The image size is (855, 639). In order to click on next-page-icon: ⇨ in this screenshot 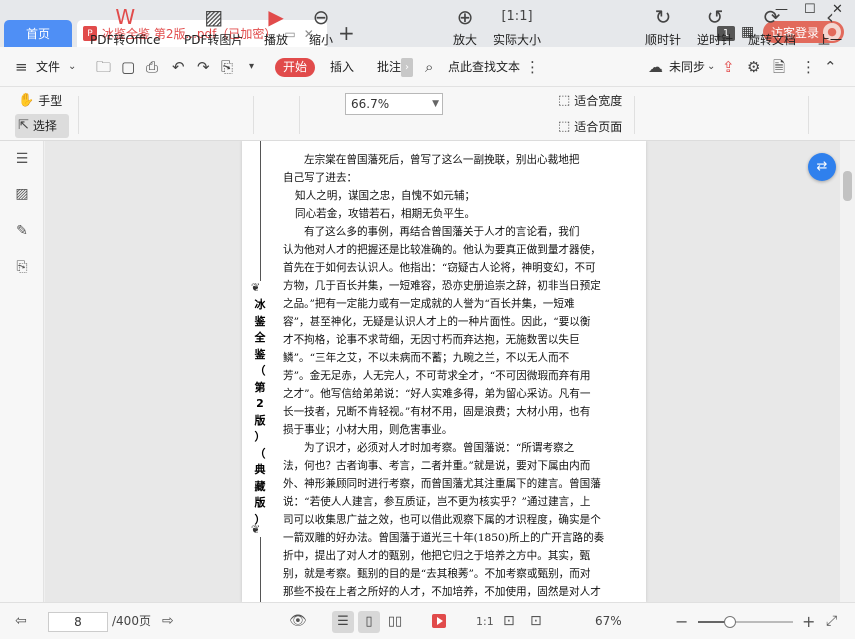, I will do `click(168, 621)`.